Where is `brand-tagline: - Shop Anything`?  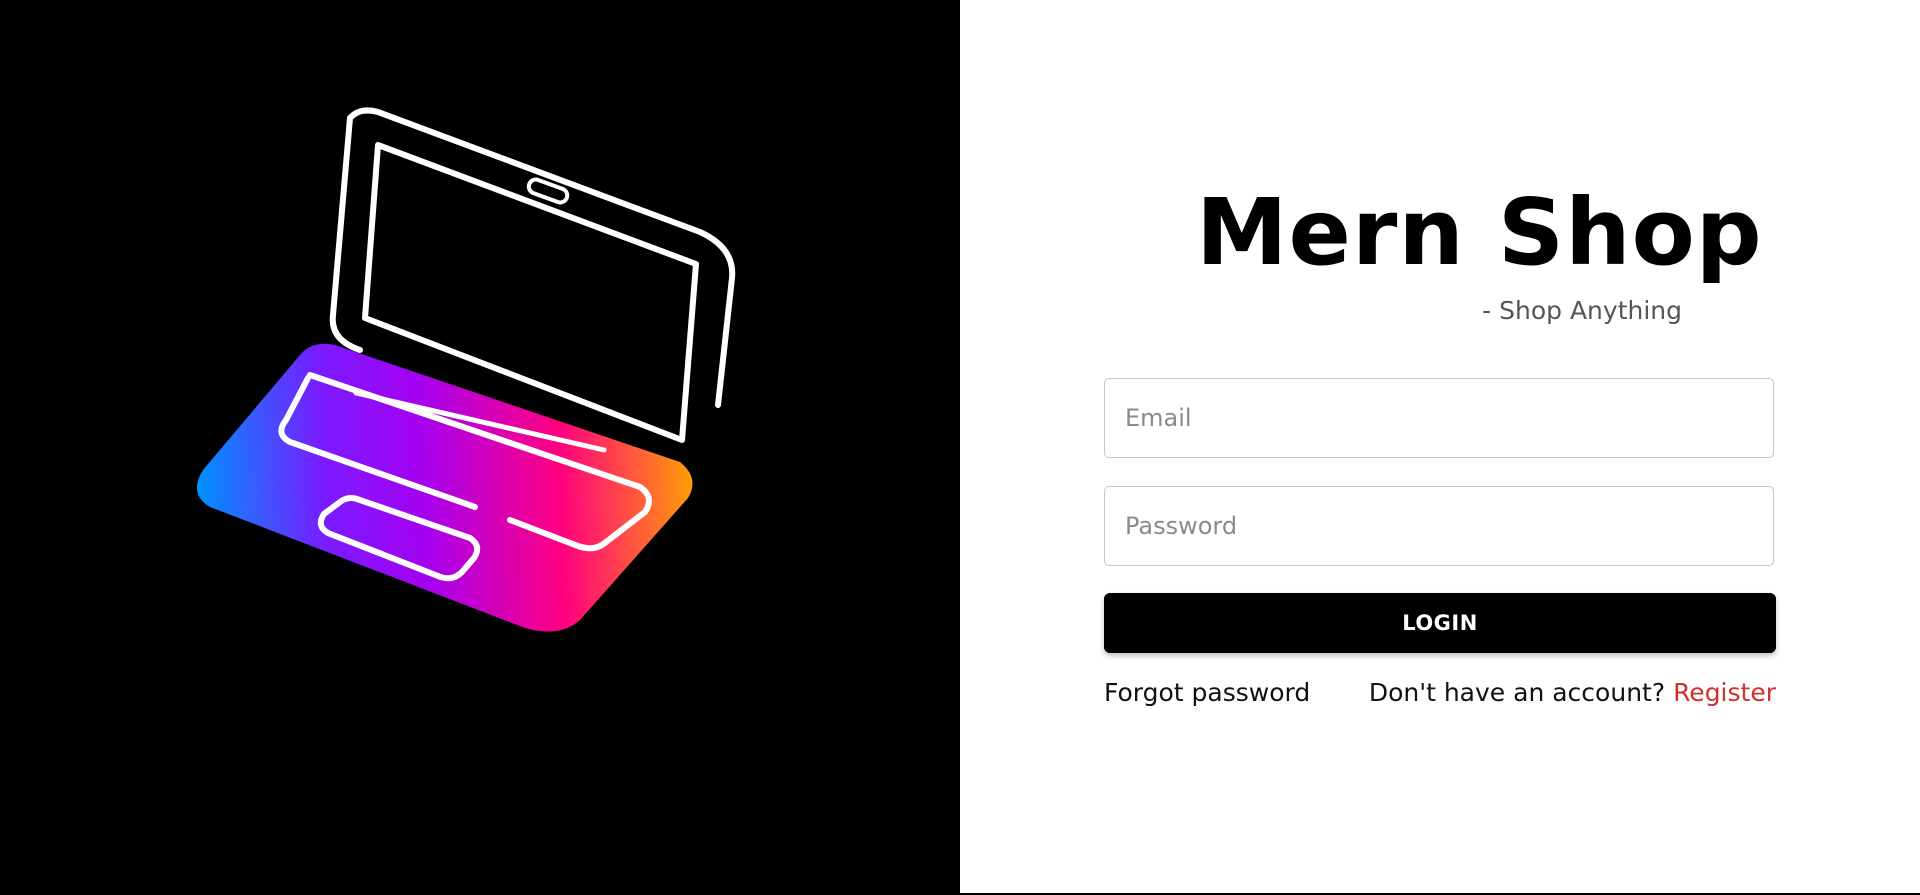
brand-tagline: - Shop Anything is located at coordinates (1582, 310).